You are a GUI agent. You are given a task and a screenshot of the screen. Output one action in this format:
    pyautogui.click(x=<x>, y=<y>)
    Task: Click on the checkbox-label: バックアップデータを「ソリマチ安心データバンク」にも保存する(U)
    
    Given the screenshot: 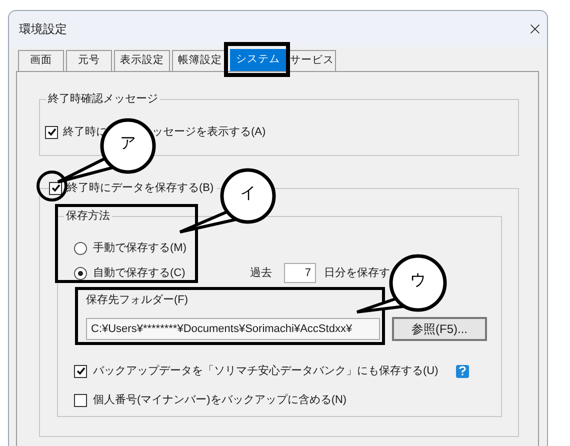 What is the action you would take?
    pyautogui.click(x=265, y=371)
    